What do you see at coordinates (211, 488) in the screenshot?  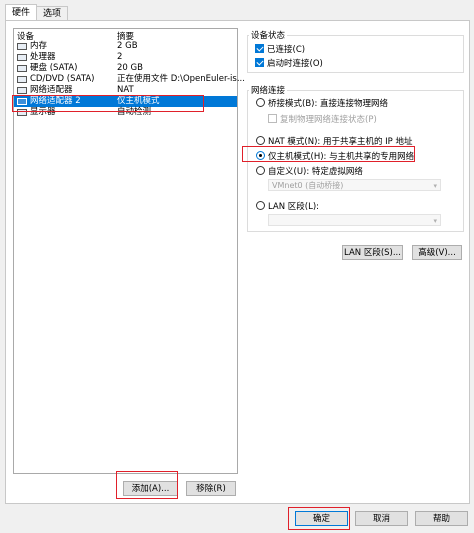 I see `remove-button: 移除(R)` at bounding box center [211, 488].